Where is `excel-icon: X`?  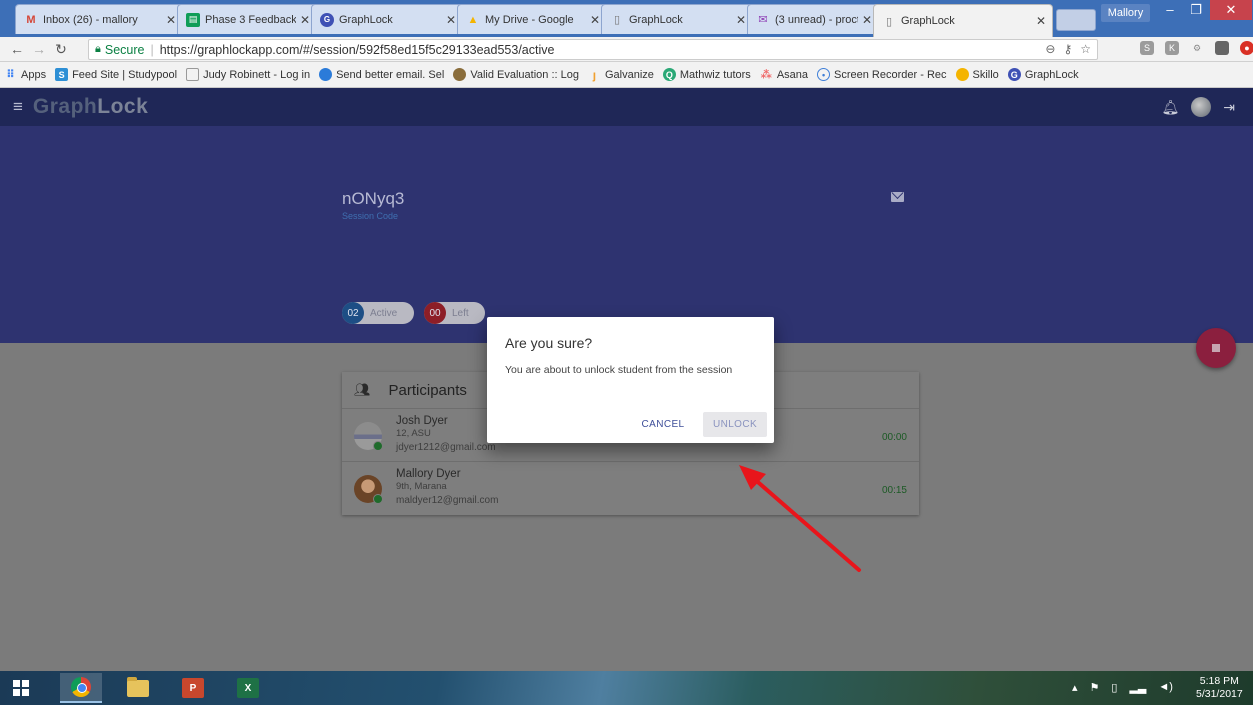 excel-icon: X is located at coordinates (248, 688).